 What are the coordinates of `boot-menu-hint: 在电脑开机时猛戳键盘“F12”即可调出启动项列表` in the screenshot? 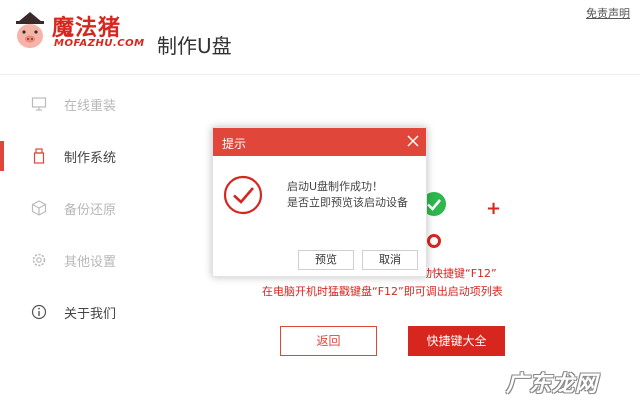 It's located at (382, 291).